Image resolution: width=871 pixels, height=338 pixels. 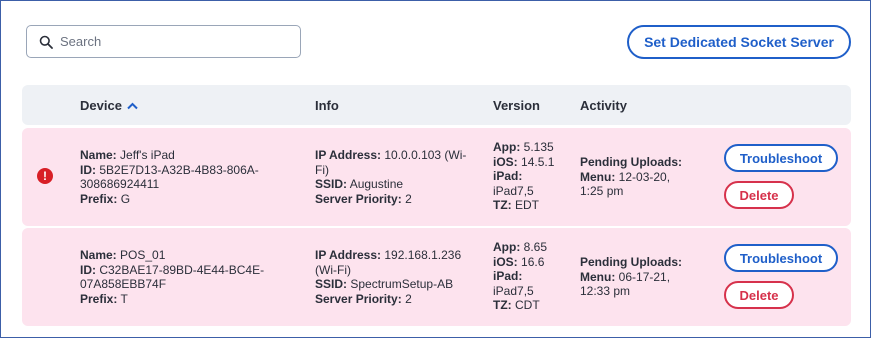 I want to click on ssid-value: SpectrumSetup-AB, so click(x=402, y=284).